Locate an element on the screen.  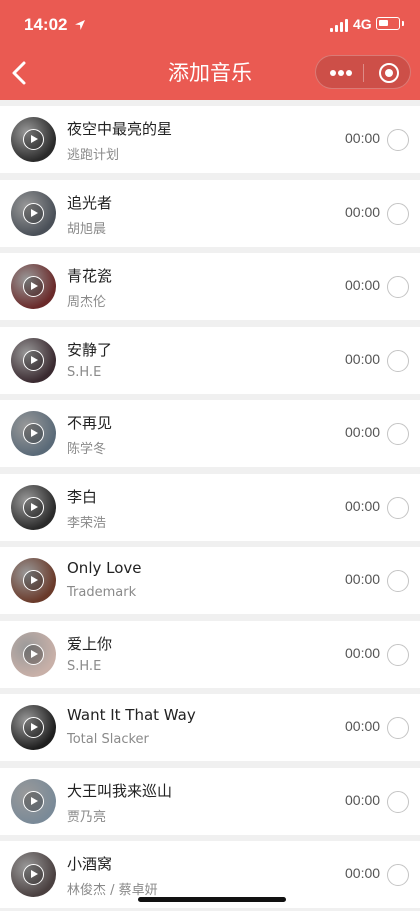
song-row: 不再见陈学冬 00:00 is located at coordinates (210, 433).